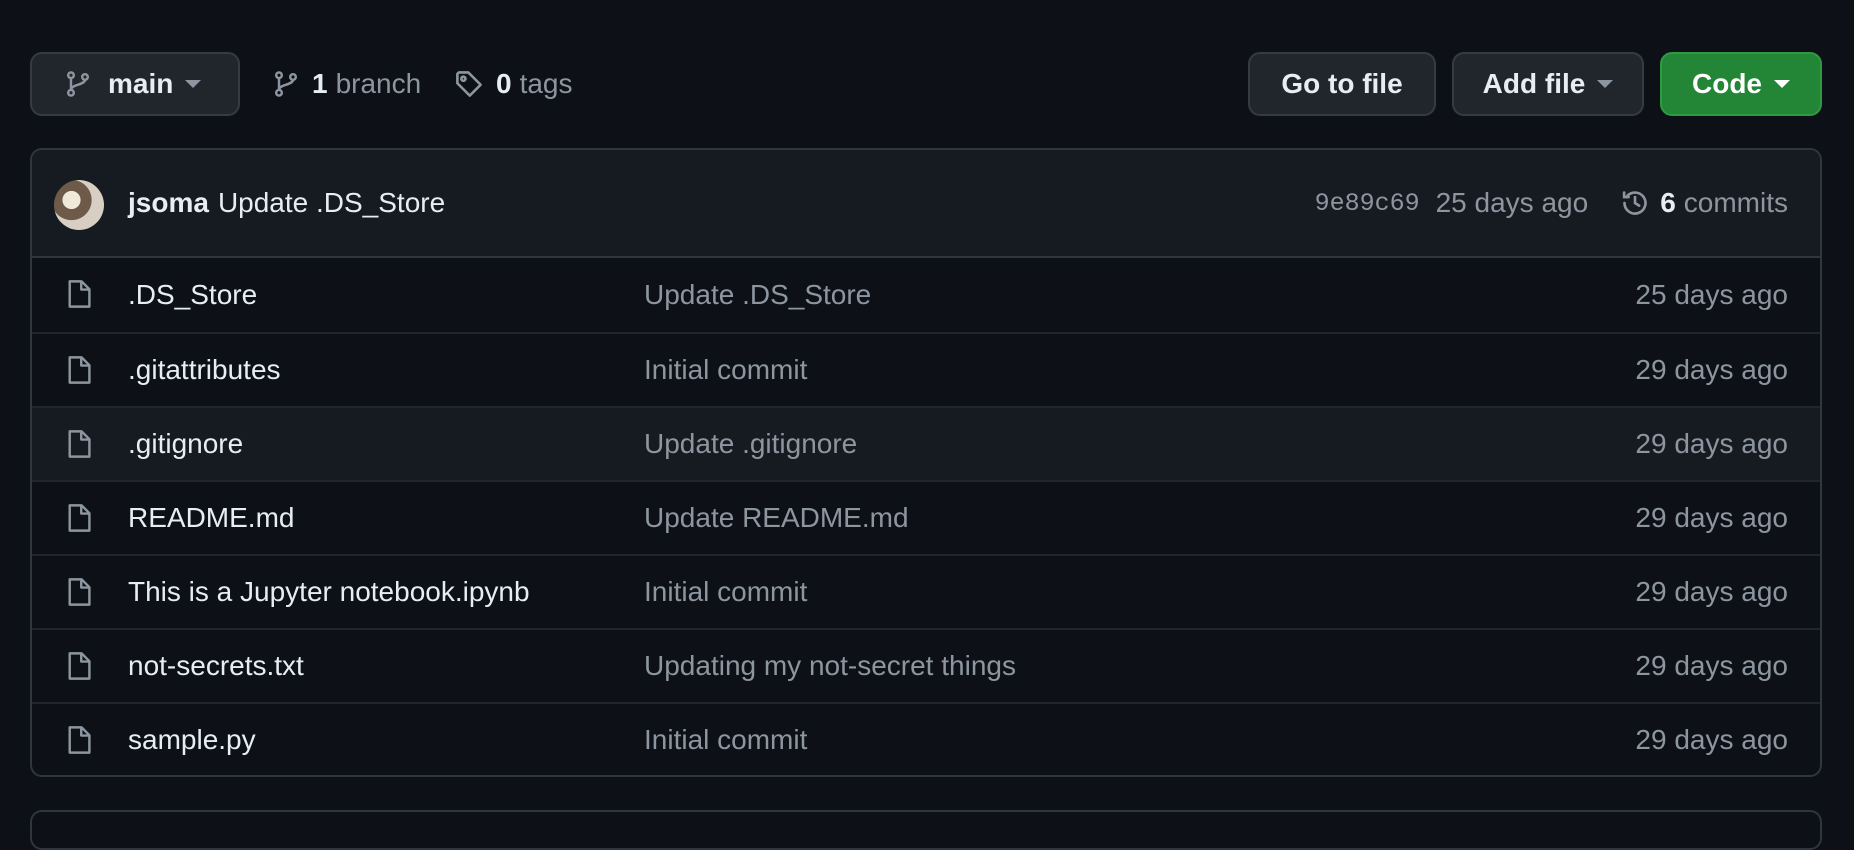 The image size is (1854, 850). Describe the element at coordinates (1668, 202) in the screenshot. I see `commits-count: 6` at that location.